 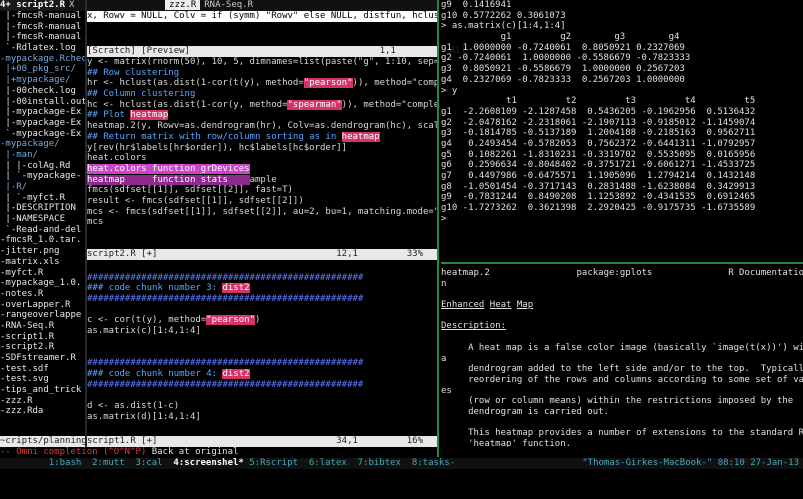 I want to click on console-line: t1 t2 t3 t4 t5, so click(x=598, y=101).